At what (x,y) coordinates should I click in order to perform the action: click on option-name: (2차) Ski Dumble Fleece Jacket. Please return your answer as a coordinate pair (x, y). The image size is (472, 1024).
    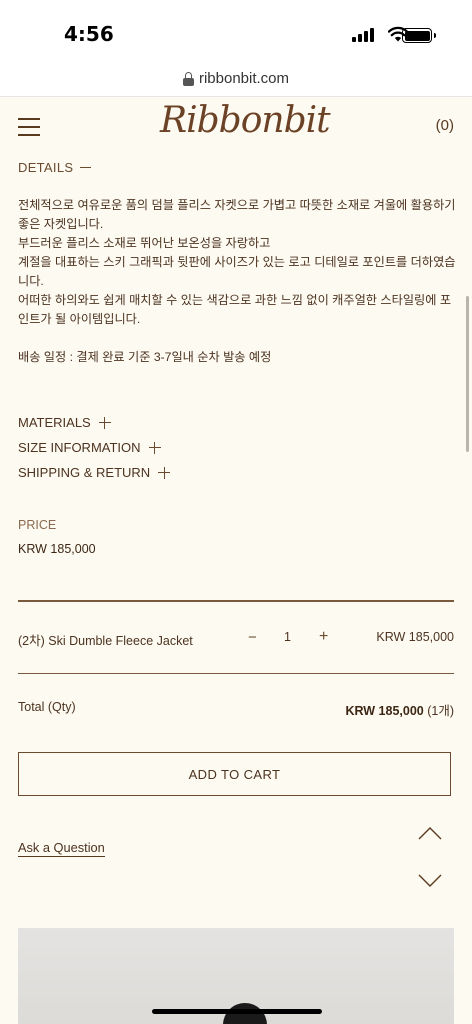
    Looking at the image, I should click on (105, 641).